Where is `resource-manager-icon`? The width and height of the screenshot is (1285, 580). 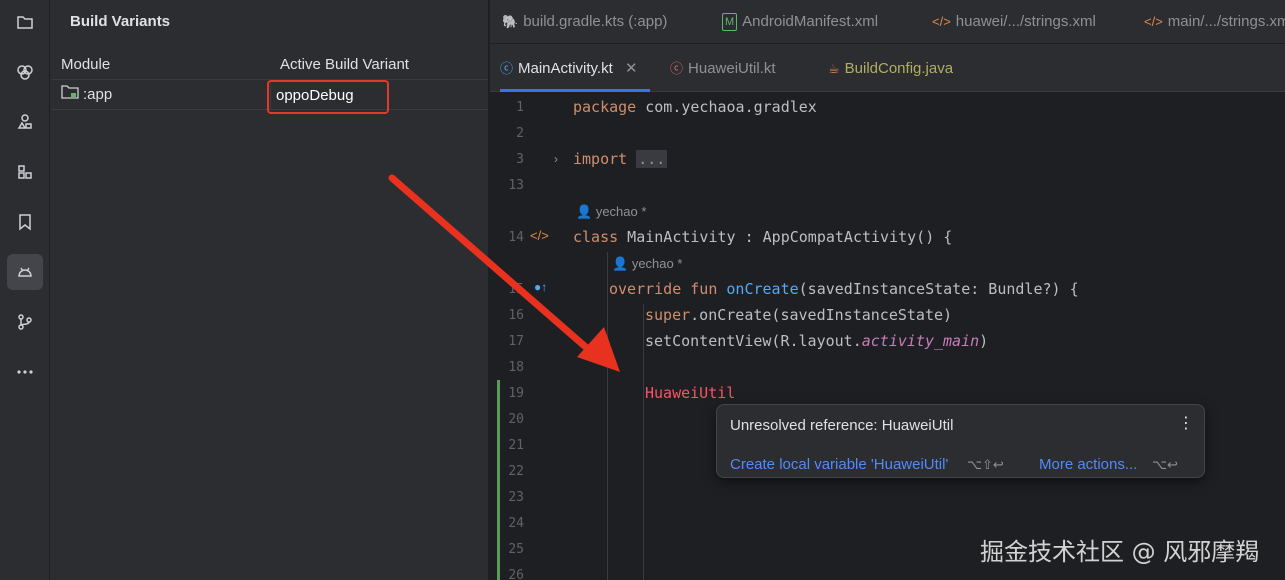 resource-manager-icon is located at coordinates (25, 122).